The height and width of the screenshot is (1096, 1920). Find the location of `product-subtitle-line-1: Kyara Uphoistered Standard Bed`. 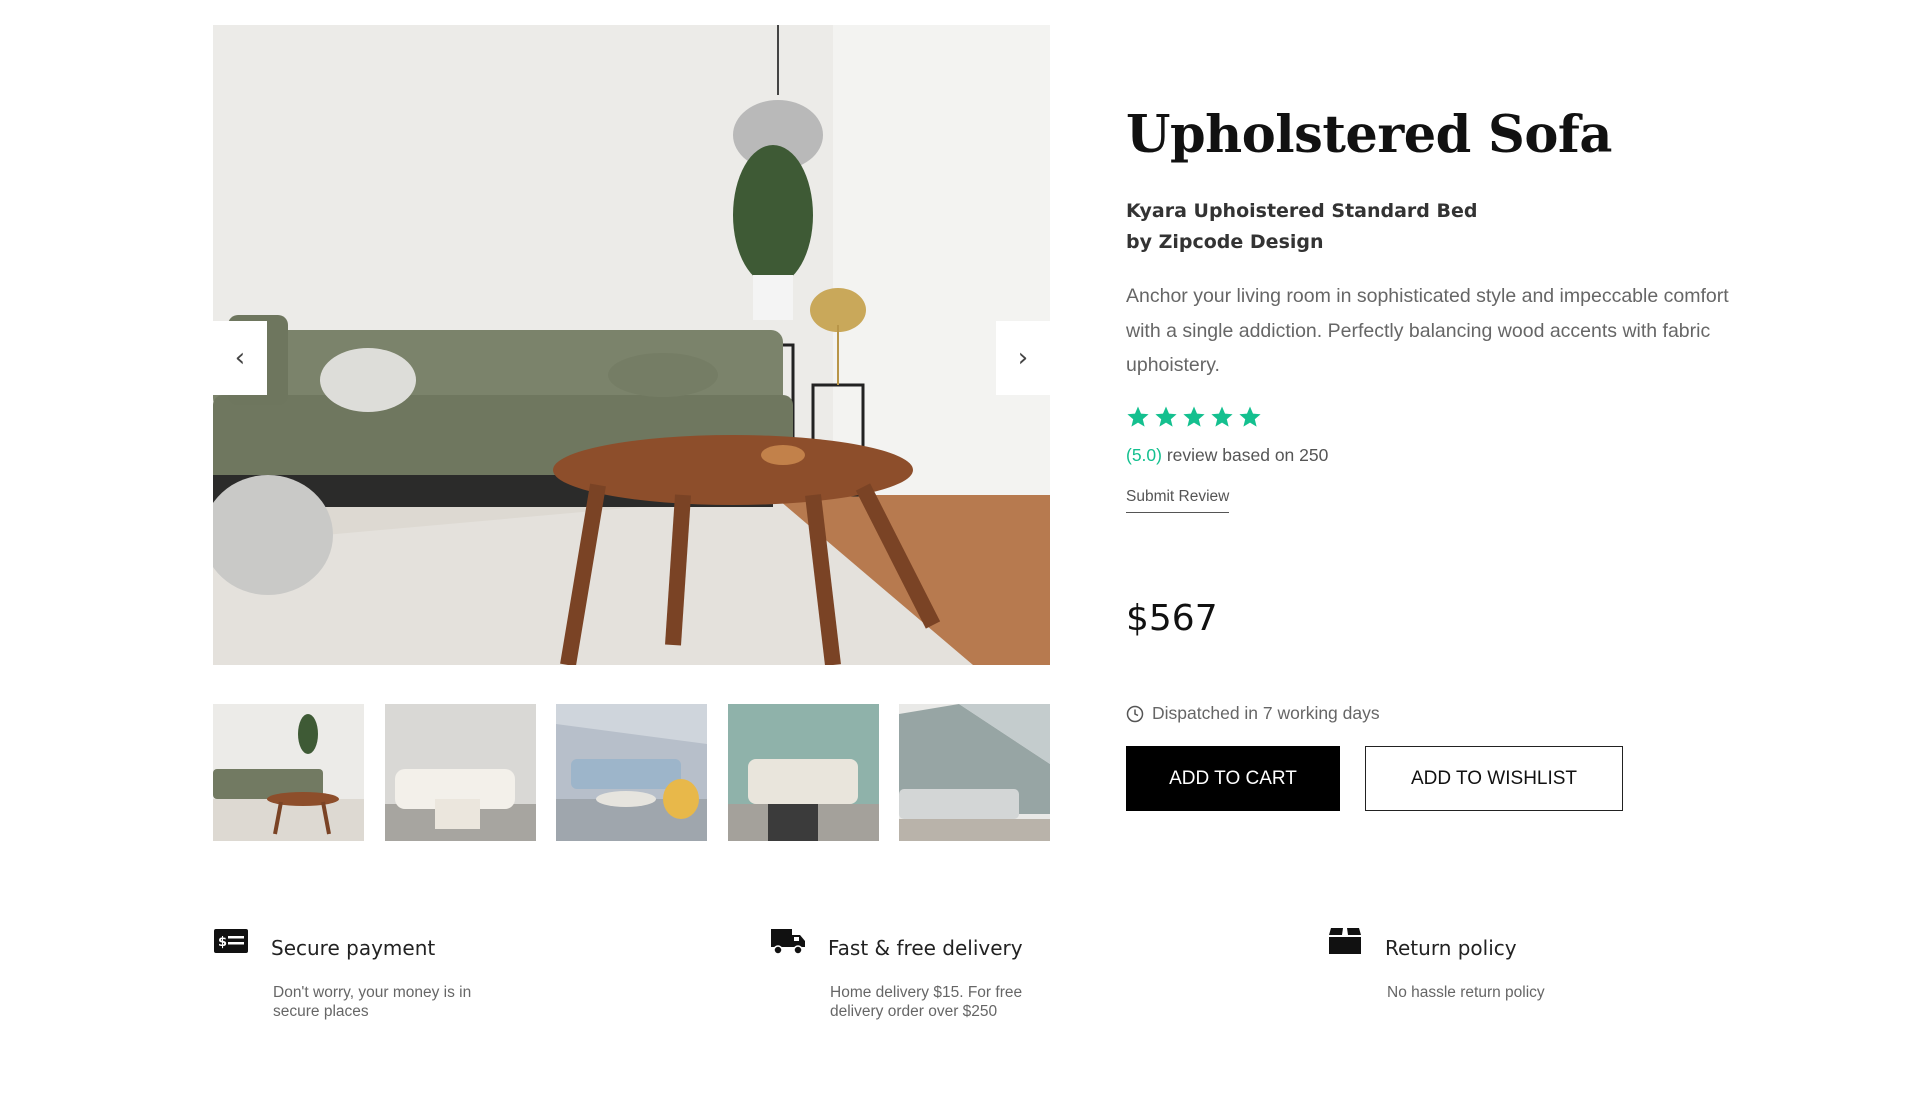

product-subtitle-line-1: Kyara Uphoistered Standard Bed is located at coordinates (1302, 211).